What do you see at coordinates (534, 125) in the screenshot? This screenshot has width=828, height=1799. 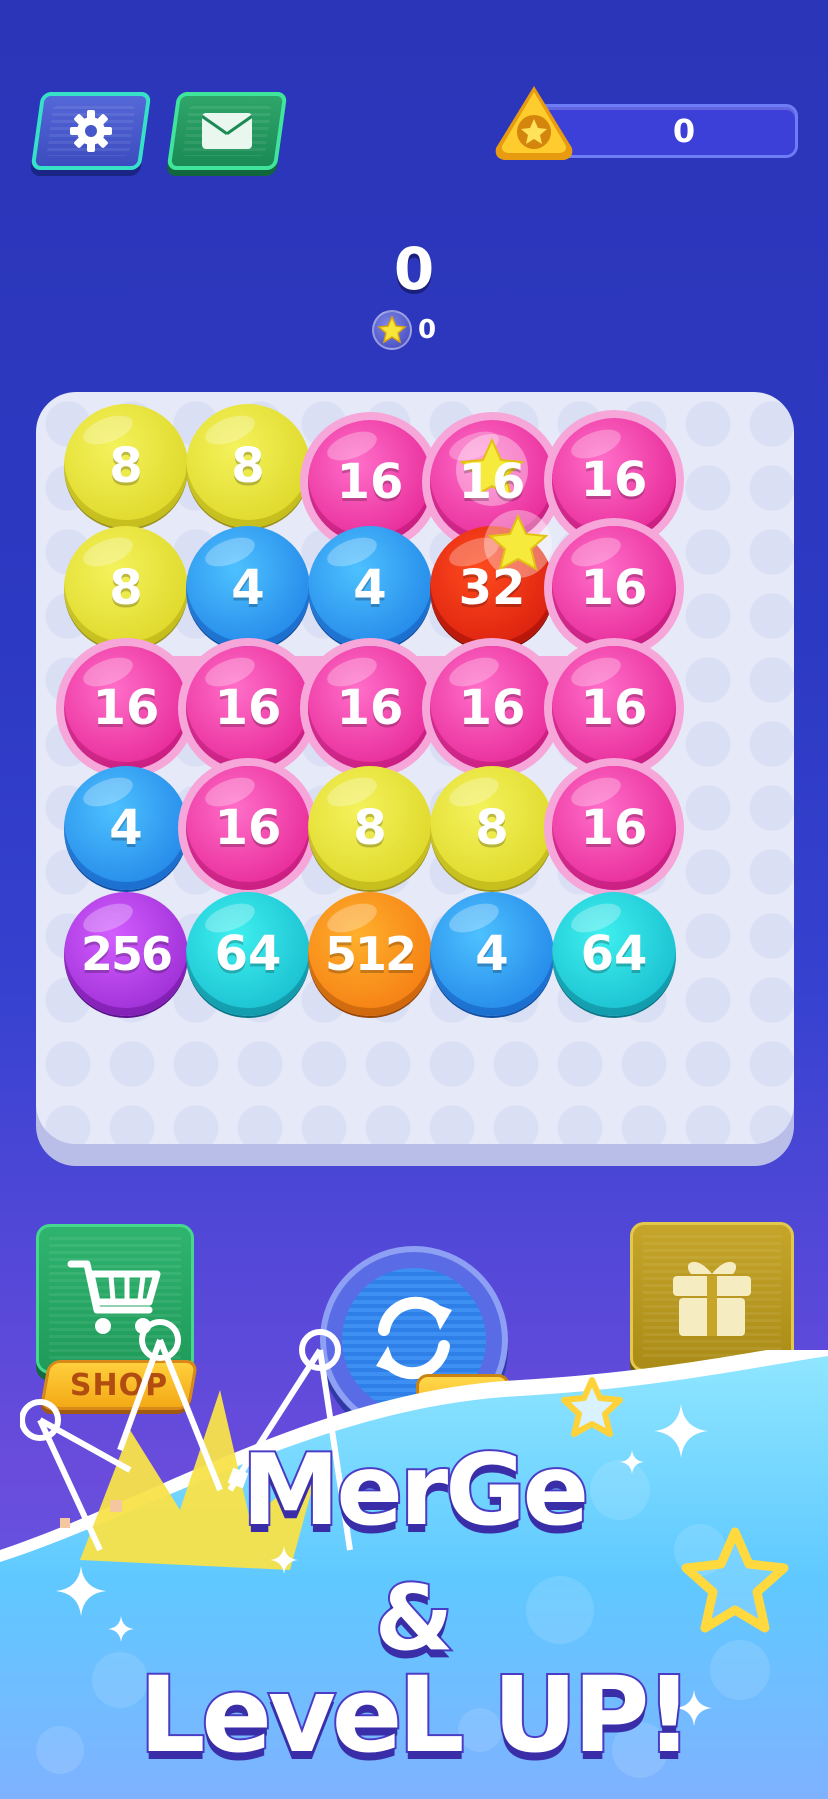 I see `star-badge-icon` at bounding box center [534, 125].